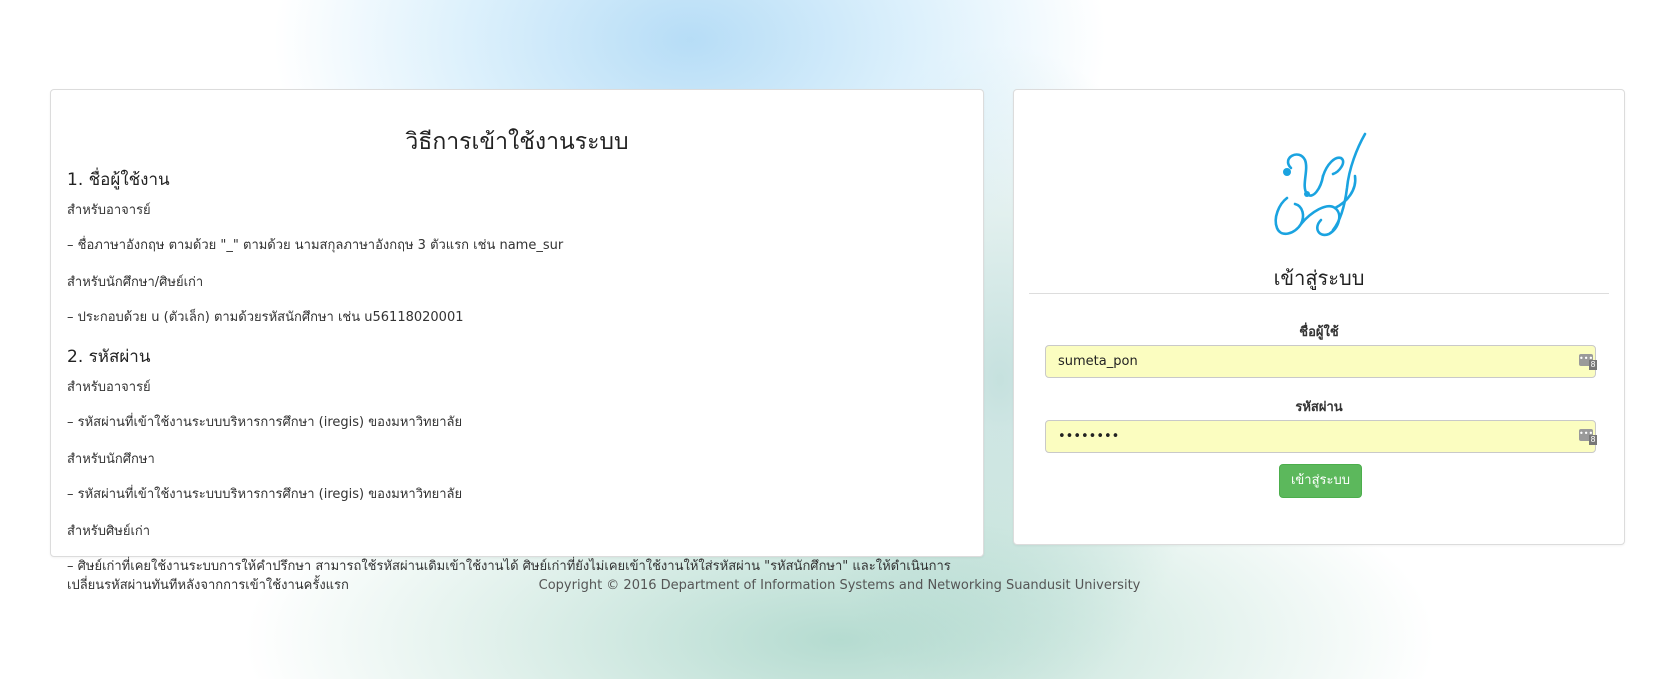  What do you see at coordinates (1320, 481) in the screenshot?
I see `login-button: เข้าสู่ระบบ` at bounding box center [1320, 481].